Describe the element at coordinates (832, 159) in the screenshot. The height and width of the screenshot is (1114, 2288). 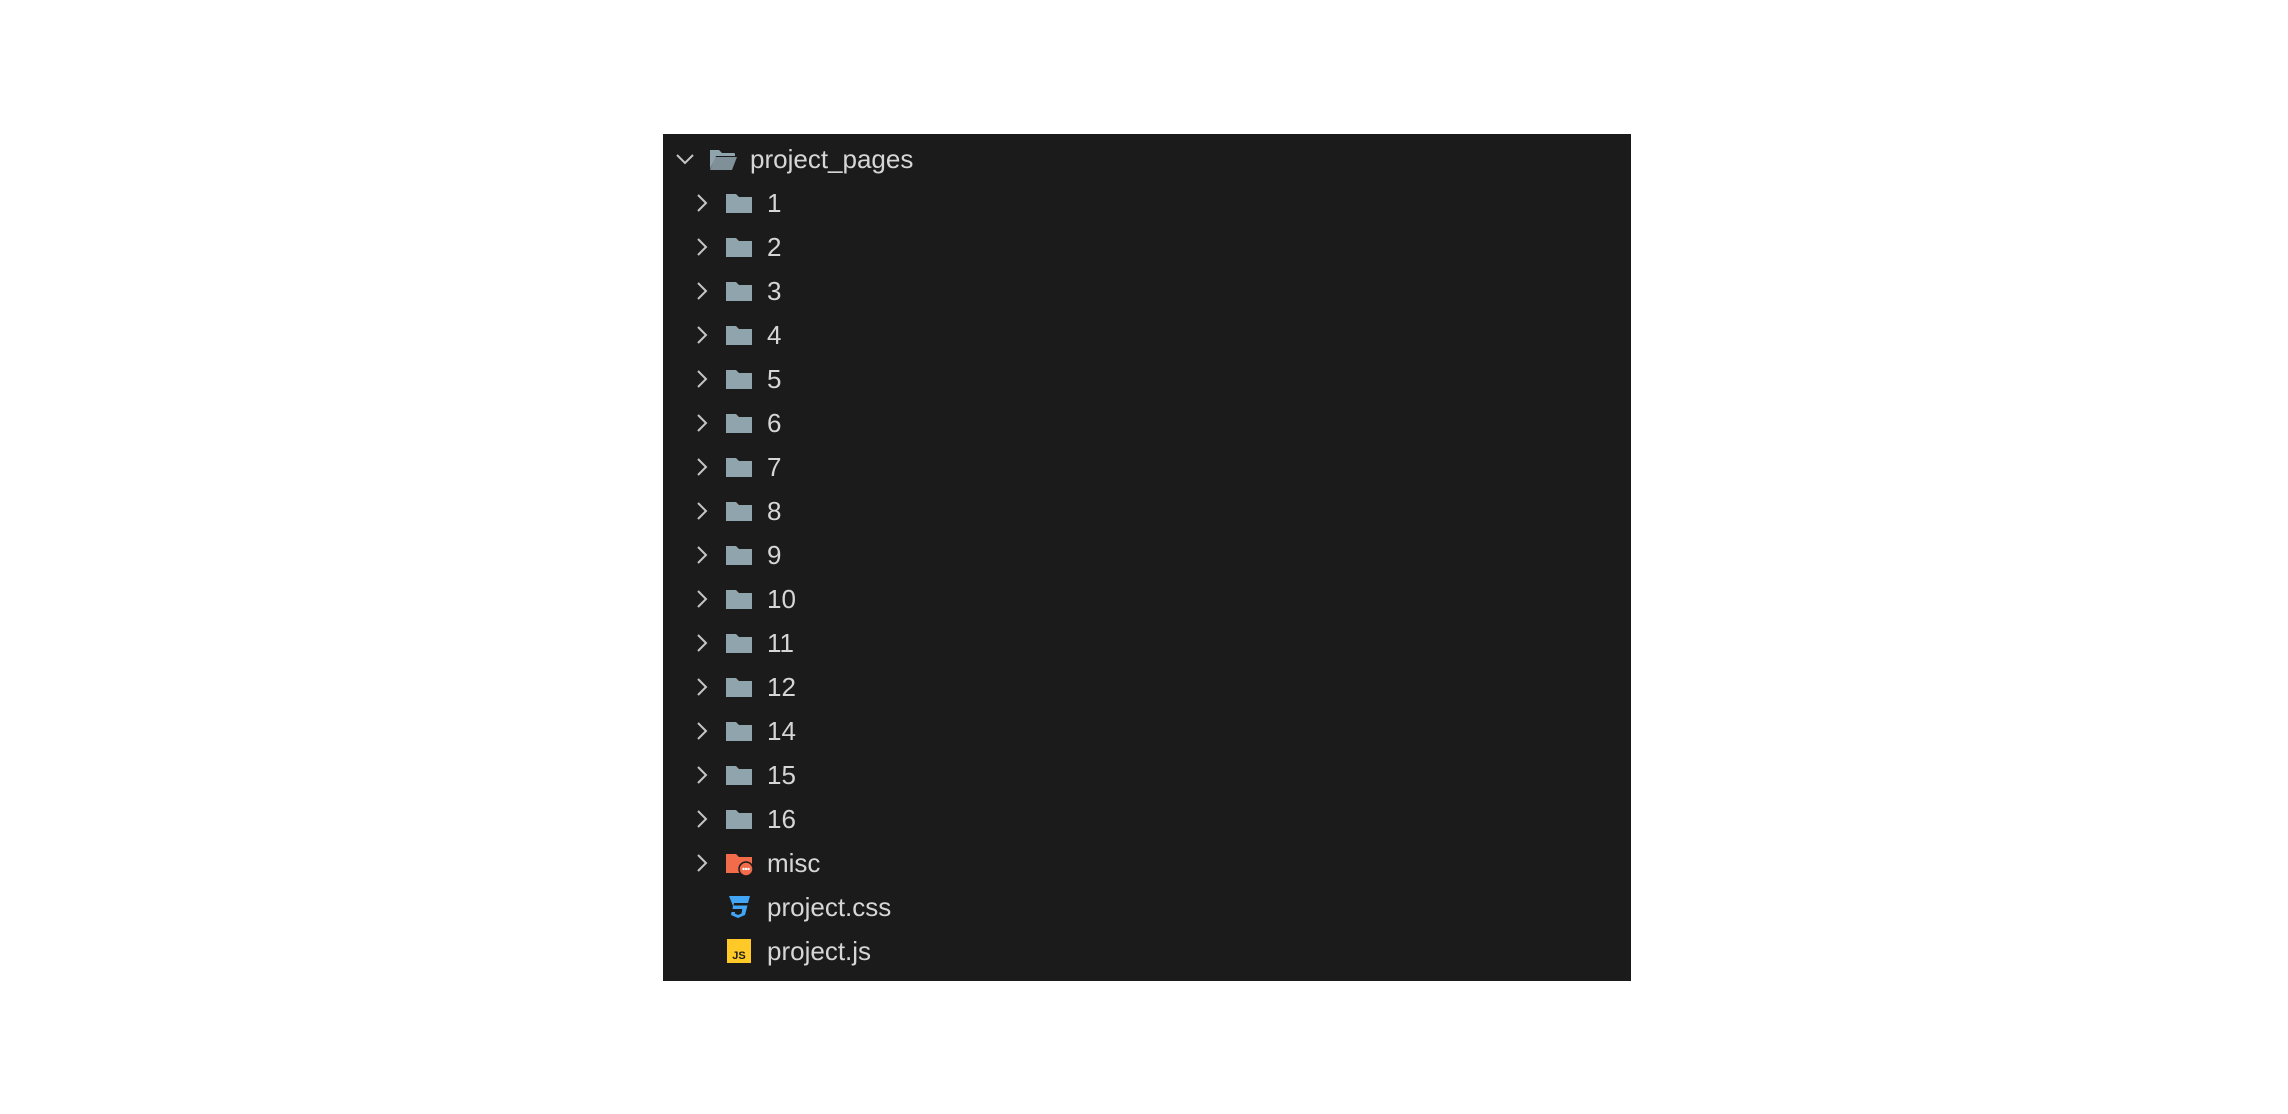
I see `tree-root-label: project_pages` at that location.